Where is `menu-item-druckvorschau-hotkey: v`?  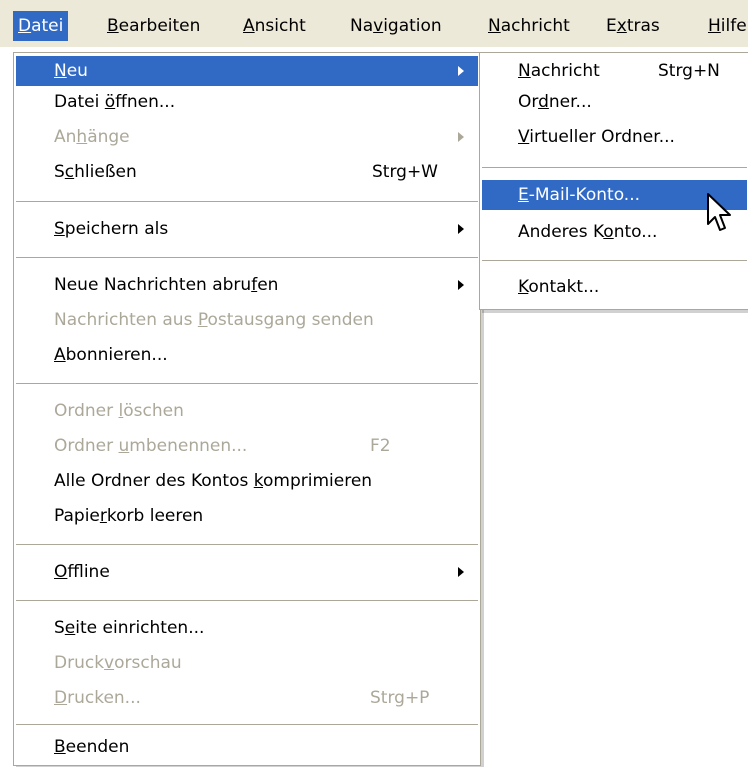
menu-item-druckvorschau-hotkey: v is located at coordinates (109, 663).